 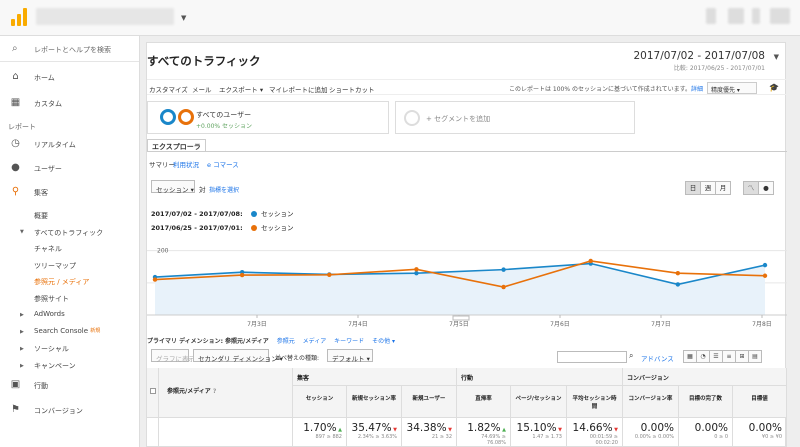 I want to click on select-metric-link: 指標を選択, so click(x=224, y=189).